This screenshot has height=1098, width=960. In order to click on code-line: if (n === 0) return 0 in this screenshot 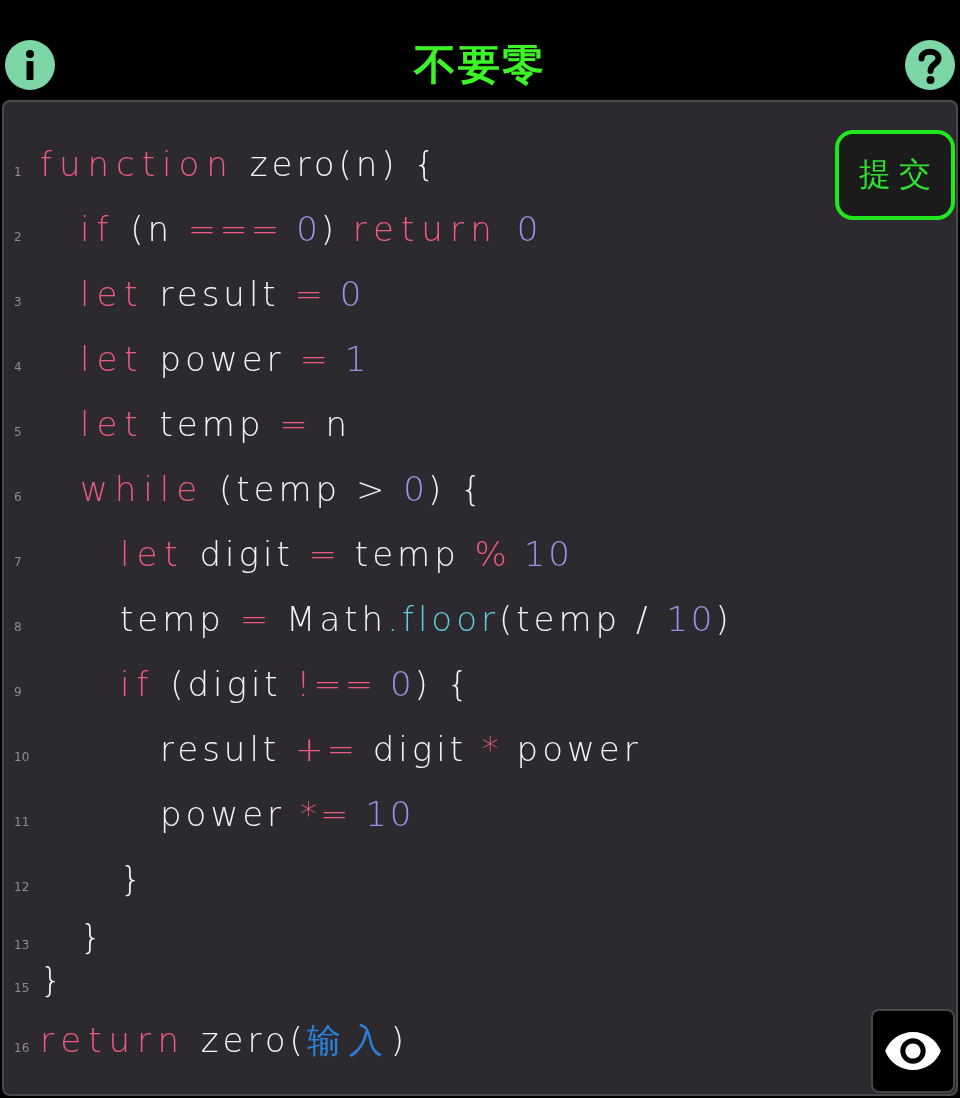, I will do `click(311, 229)`.